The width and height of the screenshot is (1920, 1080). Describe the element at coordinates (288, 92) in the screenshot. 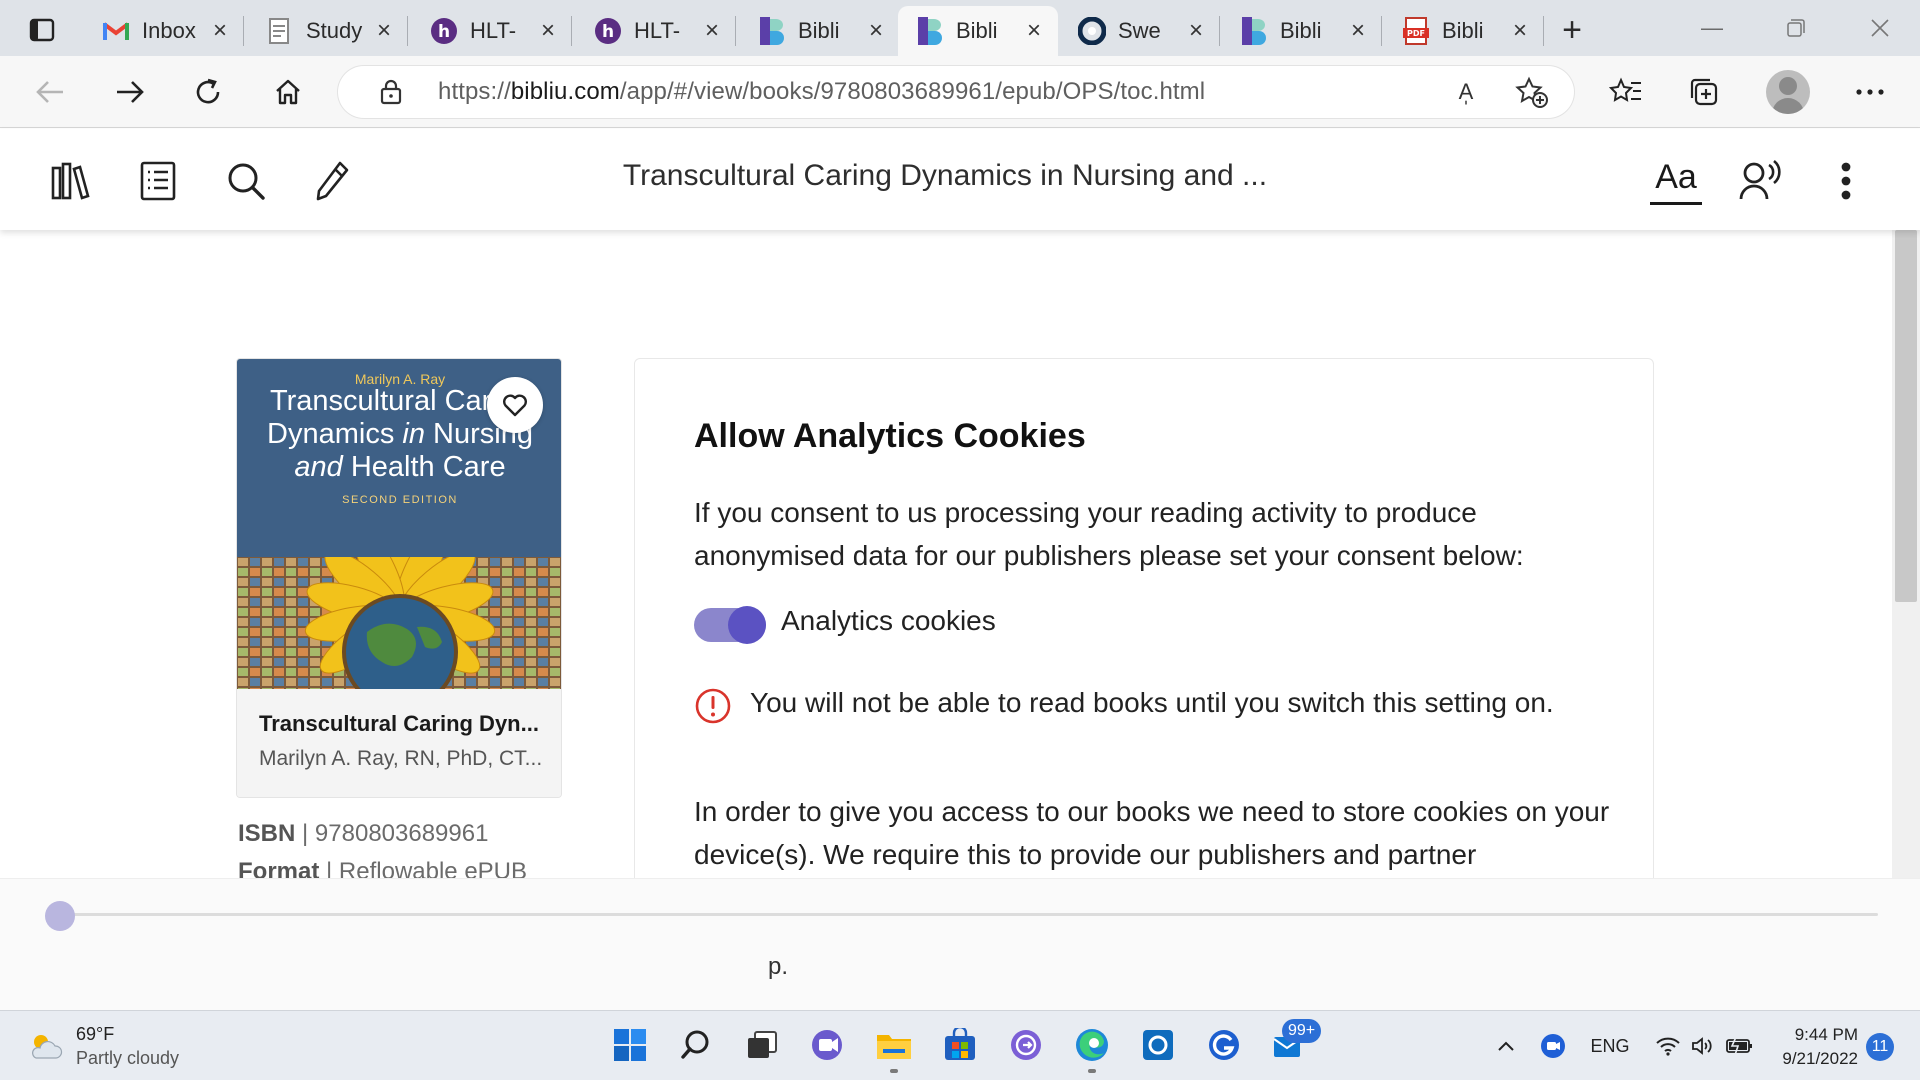

I see `home-button` at that location.